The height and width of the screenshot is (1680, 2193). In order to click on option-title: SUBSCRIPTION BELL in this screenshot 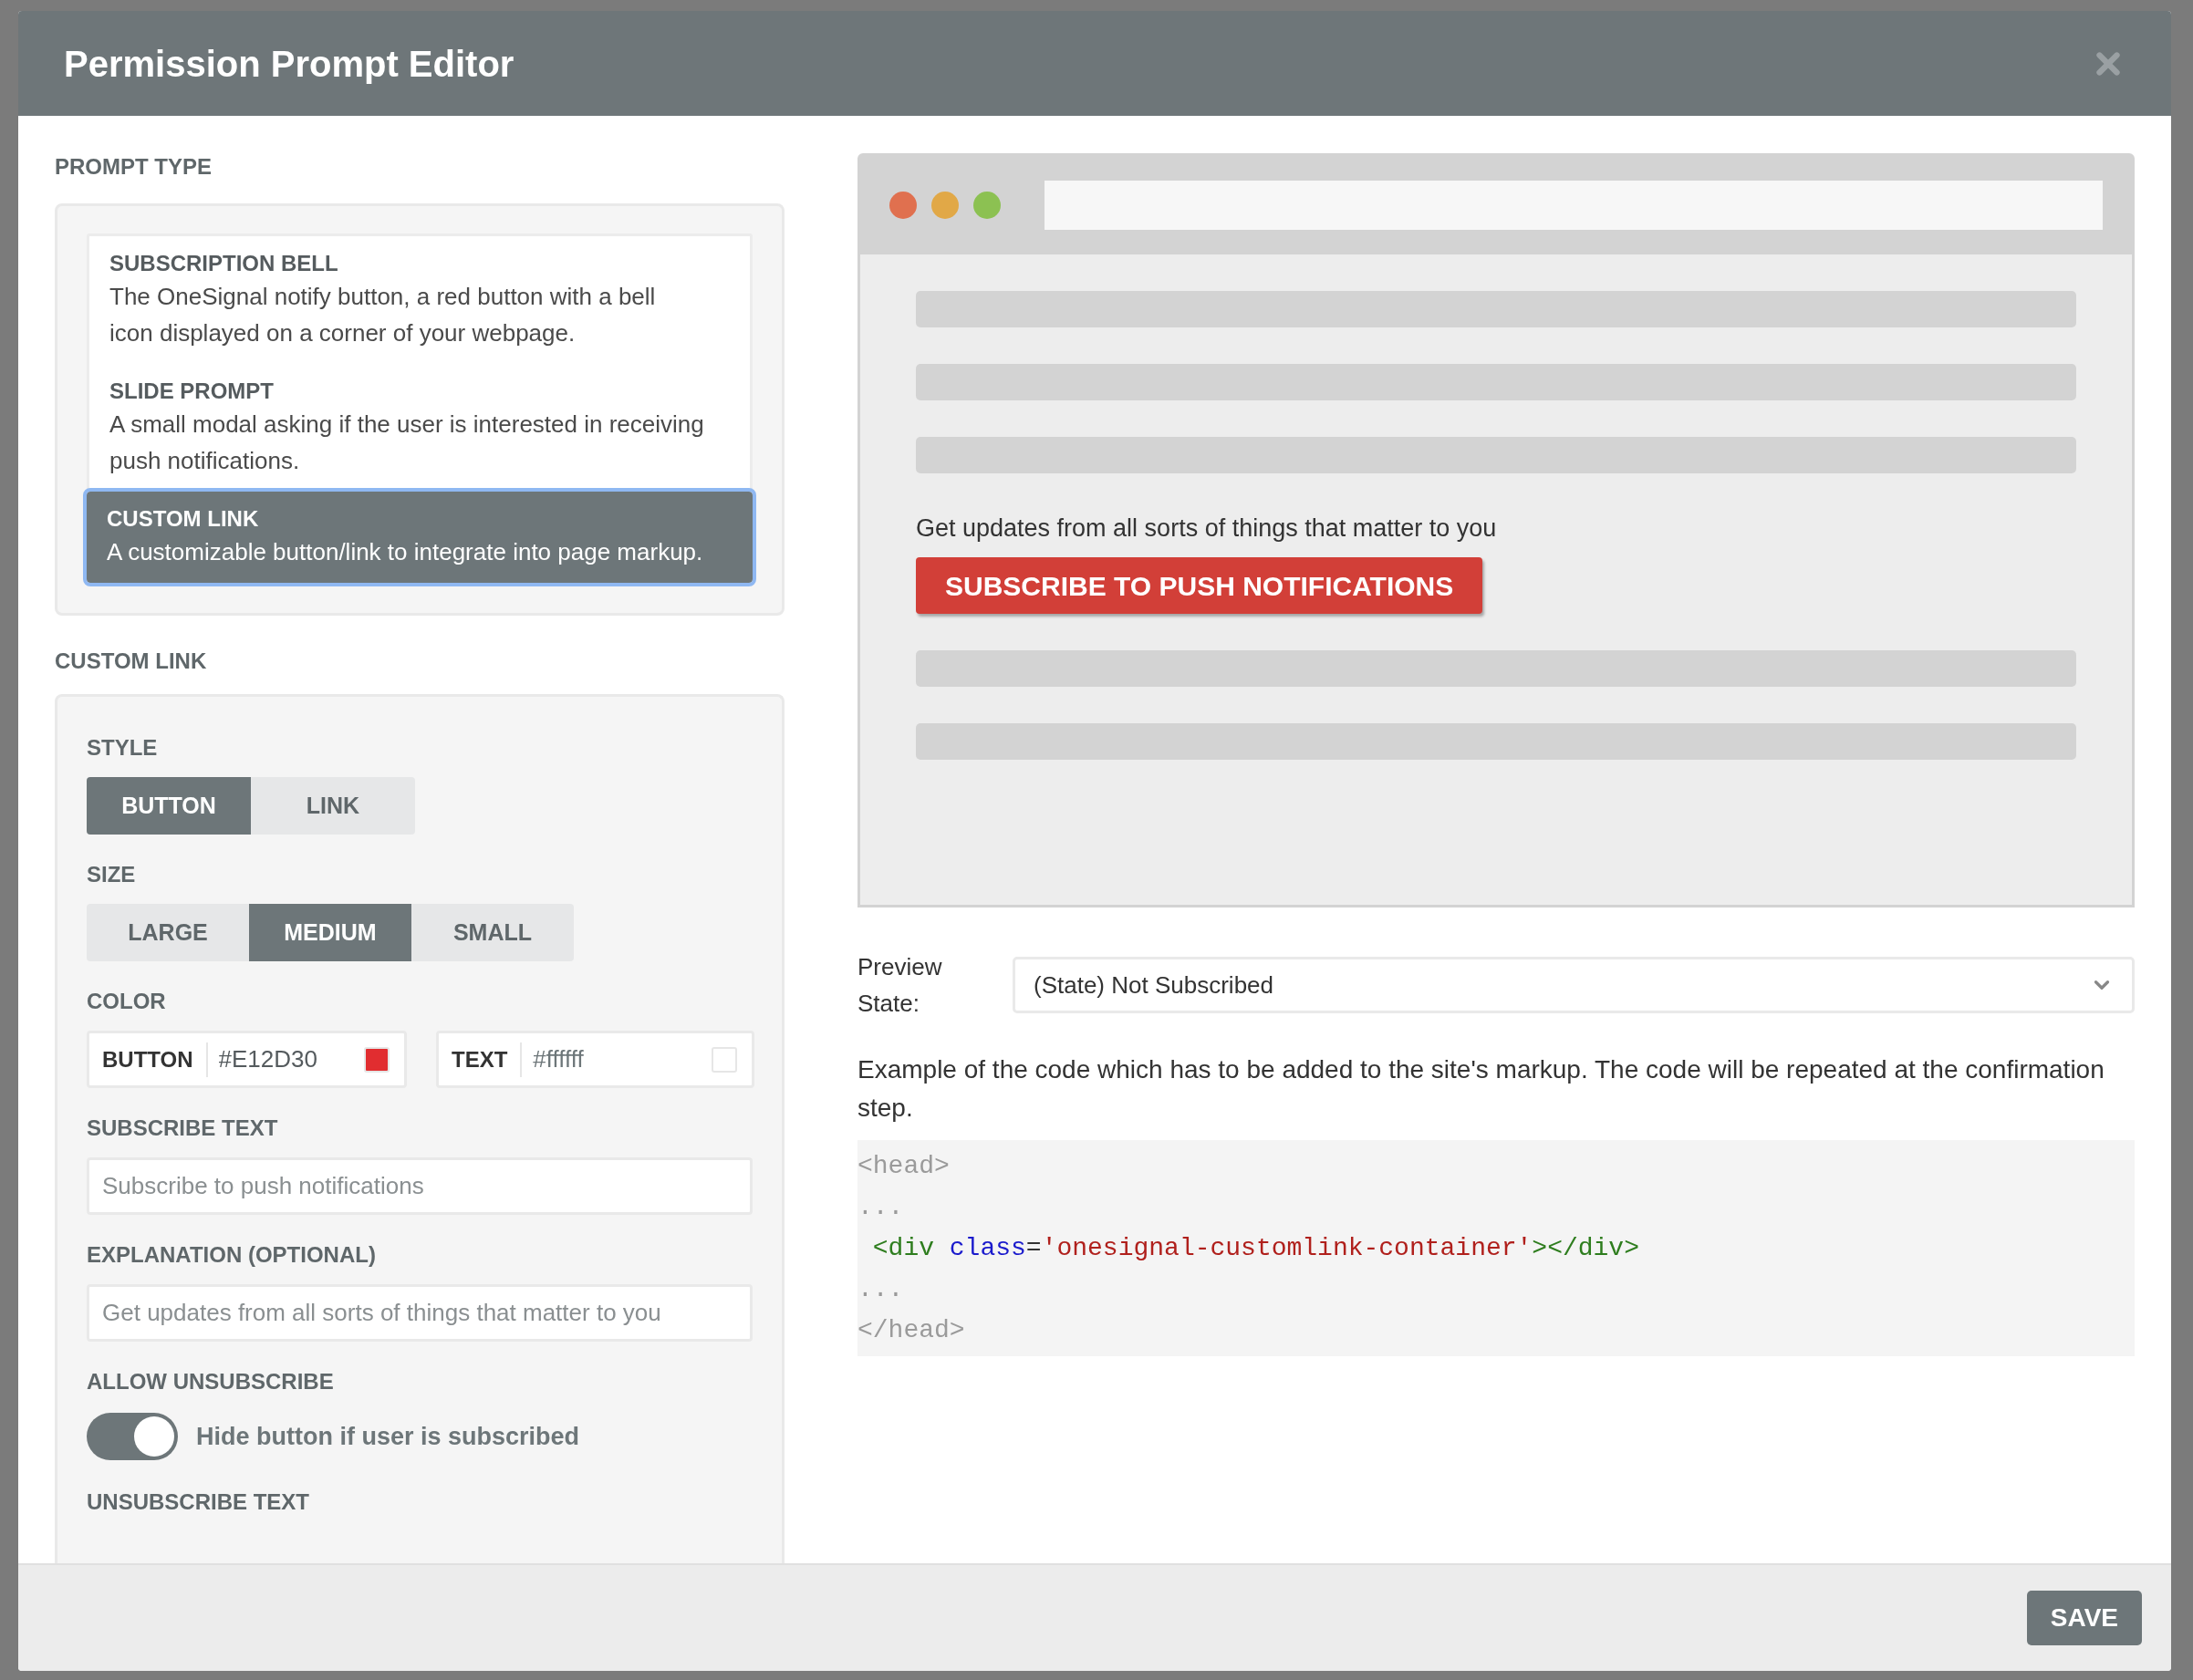, I will do `click(224, 263)`.